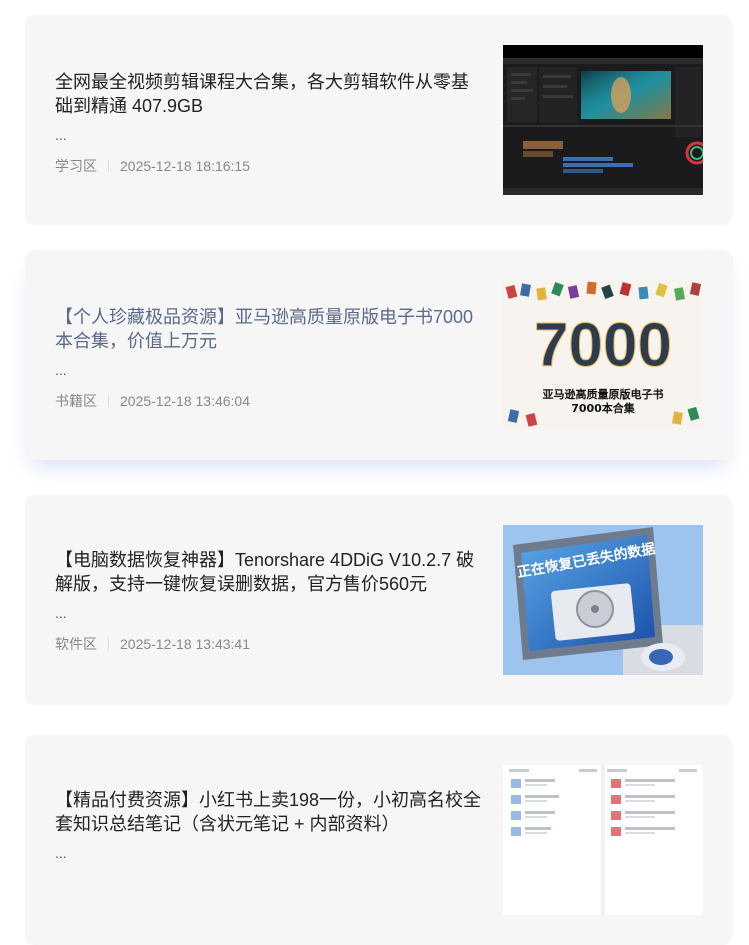 The height and width of the screenshot is (945, 749). What do you see at coordinates (603, 394) in the screenshot?
I see `thumb-caption-1: 亚马逊高质量原版电子书` at bounding box center [603, 394].